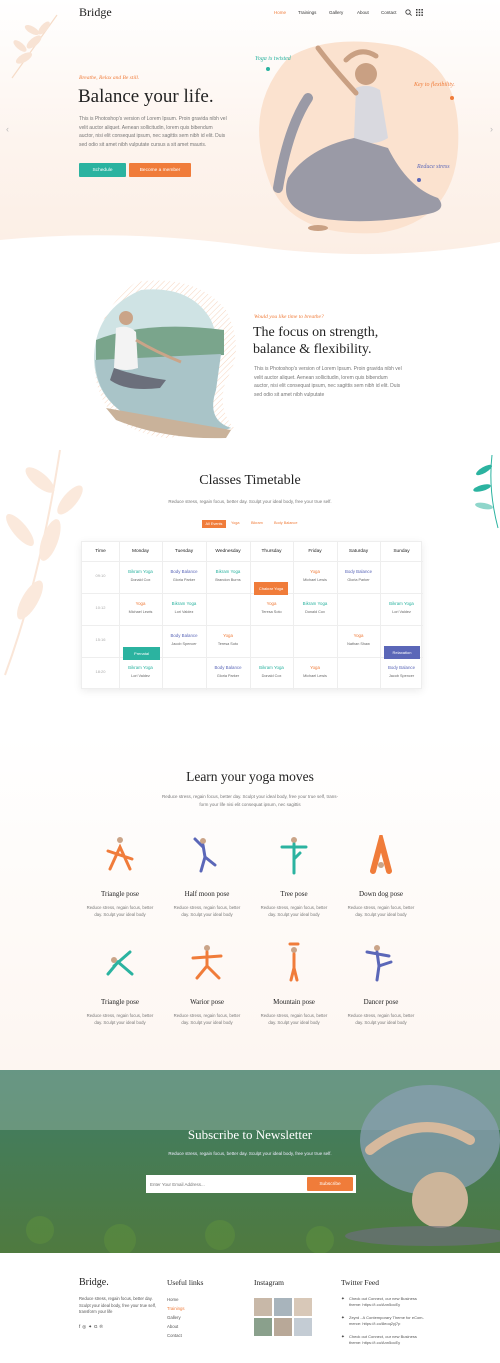  What do you see at coordinates (434, 85) in the screenshot?
I see `tag-key-flexibility: Key to flexibility.` at bounding box center [434, 85].